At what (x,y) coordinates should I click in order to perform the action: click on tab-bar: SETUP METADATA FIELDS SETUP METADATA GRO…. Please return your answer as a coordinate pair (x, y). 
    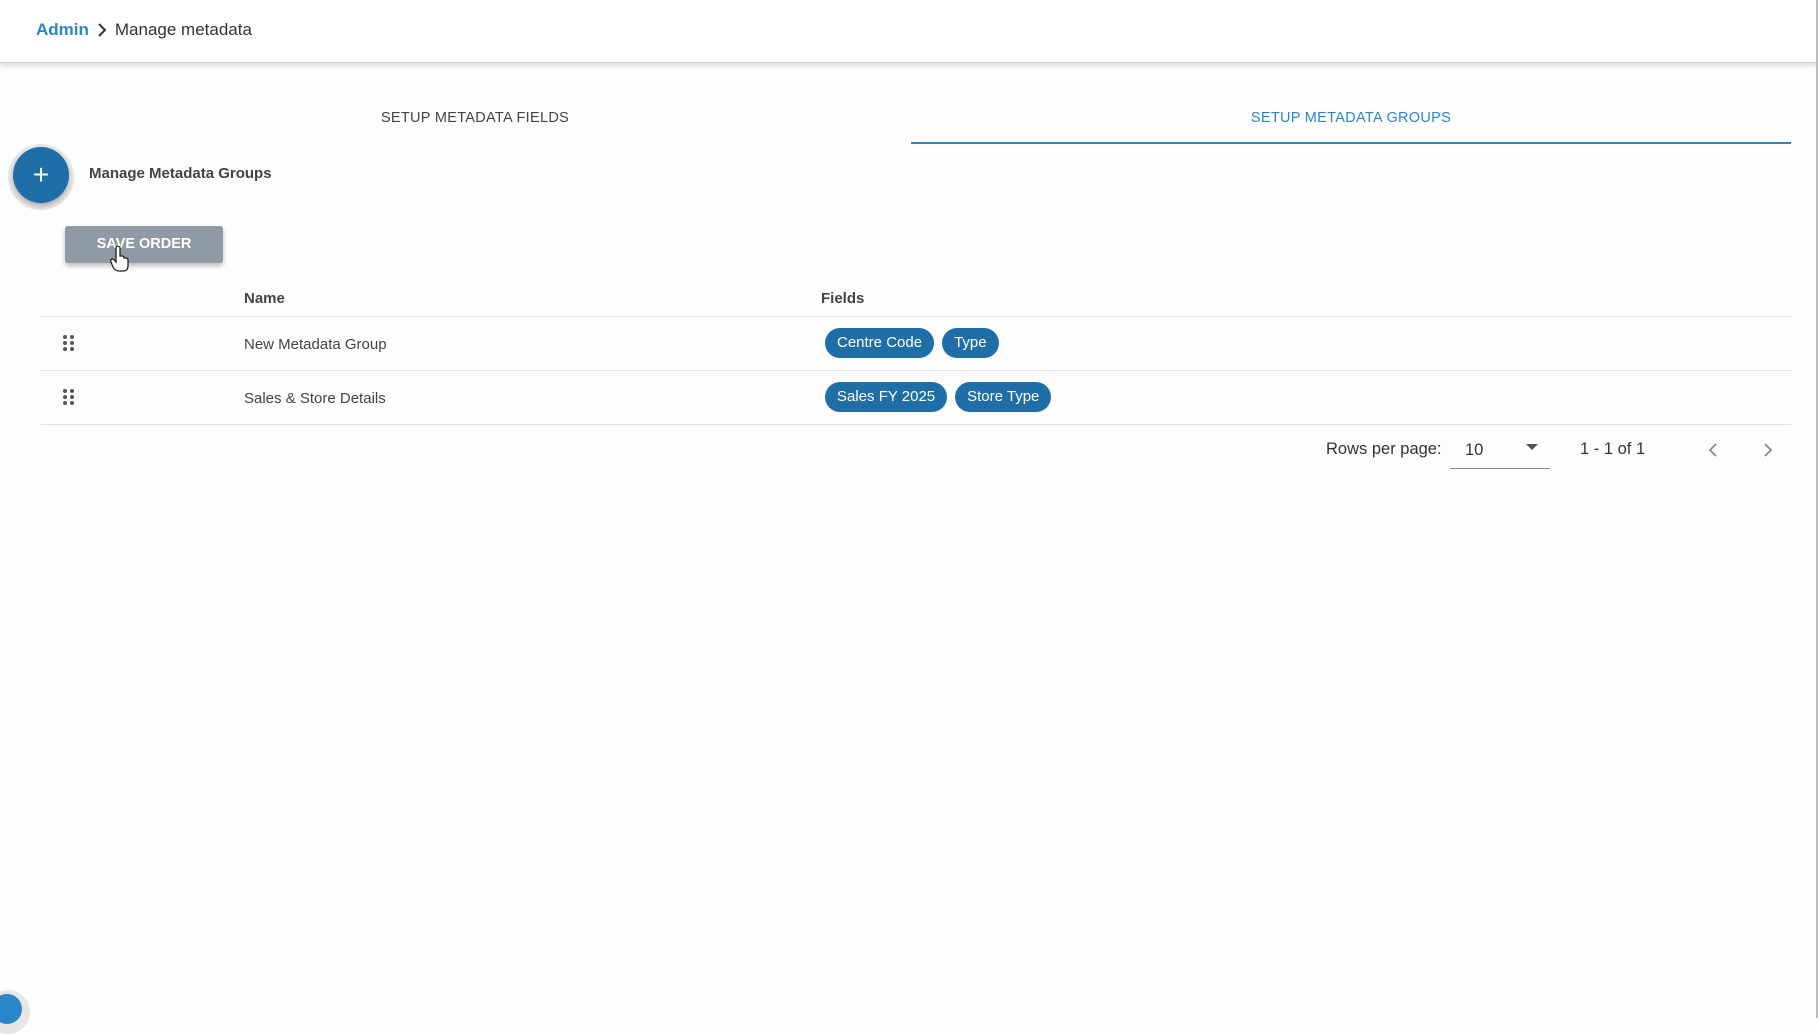
    Looking at the image, I should click on (896, 120).